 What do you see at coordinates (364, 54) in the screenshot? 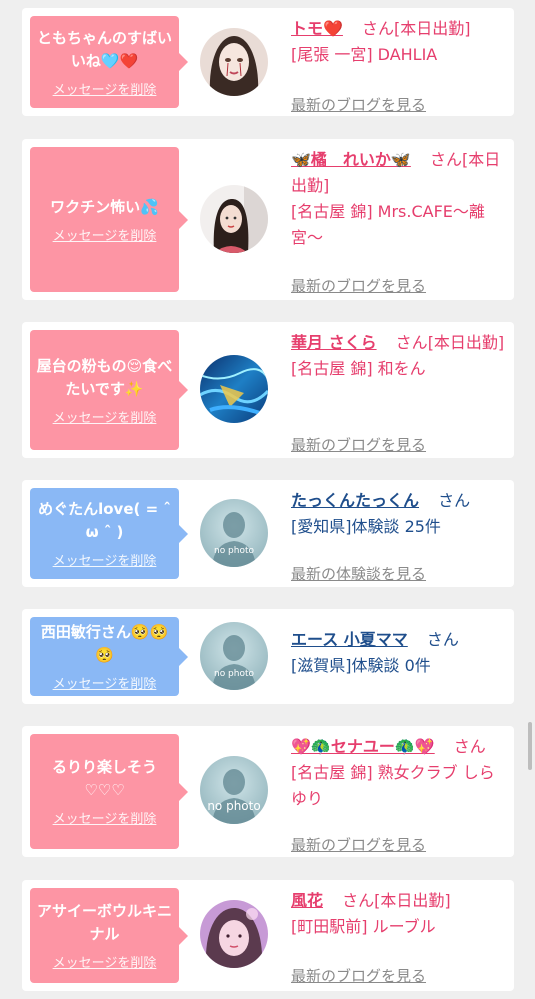
I see `area-shop-text: [尾張 一宮] DAHLIA` at bounding box center [364, 54].